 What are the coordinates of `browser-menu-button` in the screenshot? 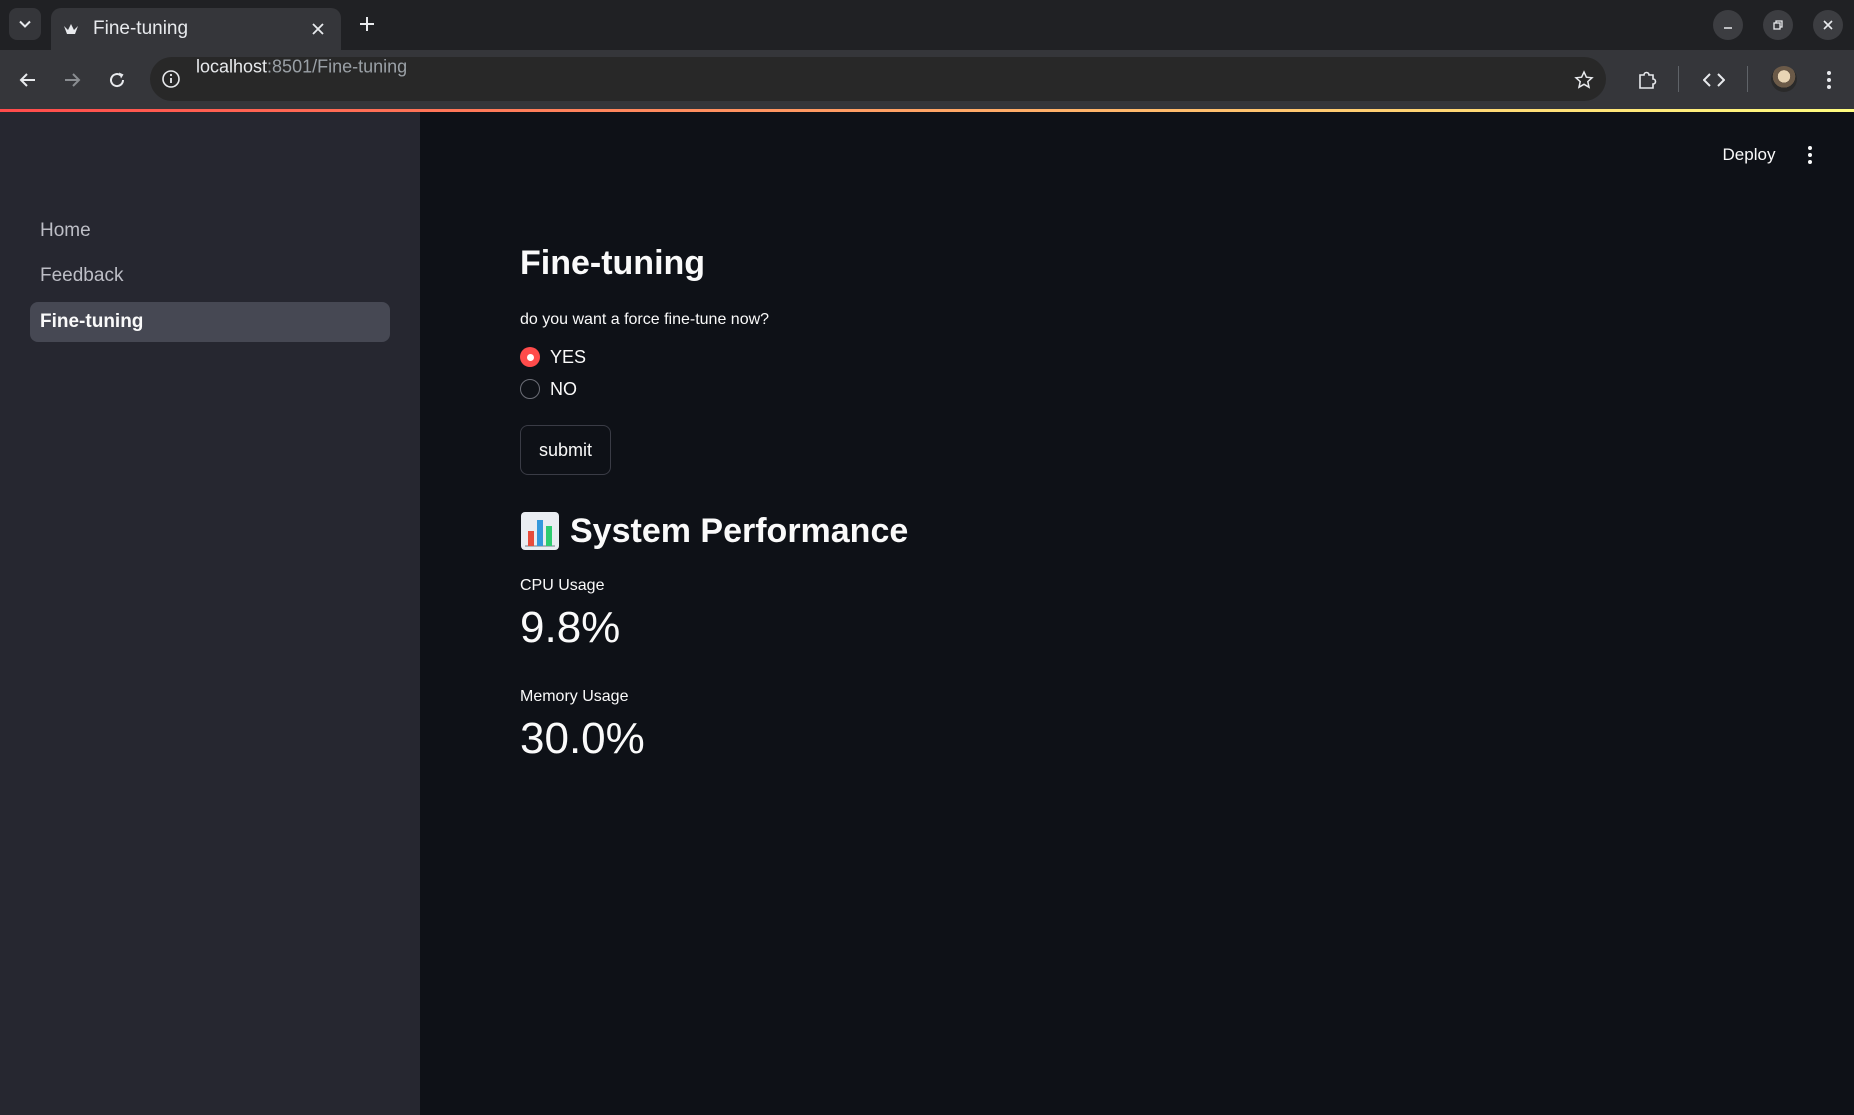 It's located at (1829, 80).